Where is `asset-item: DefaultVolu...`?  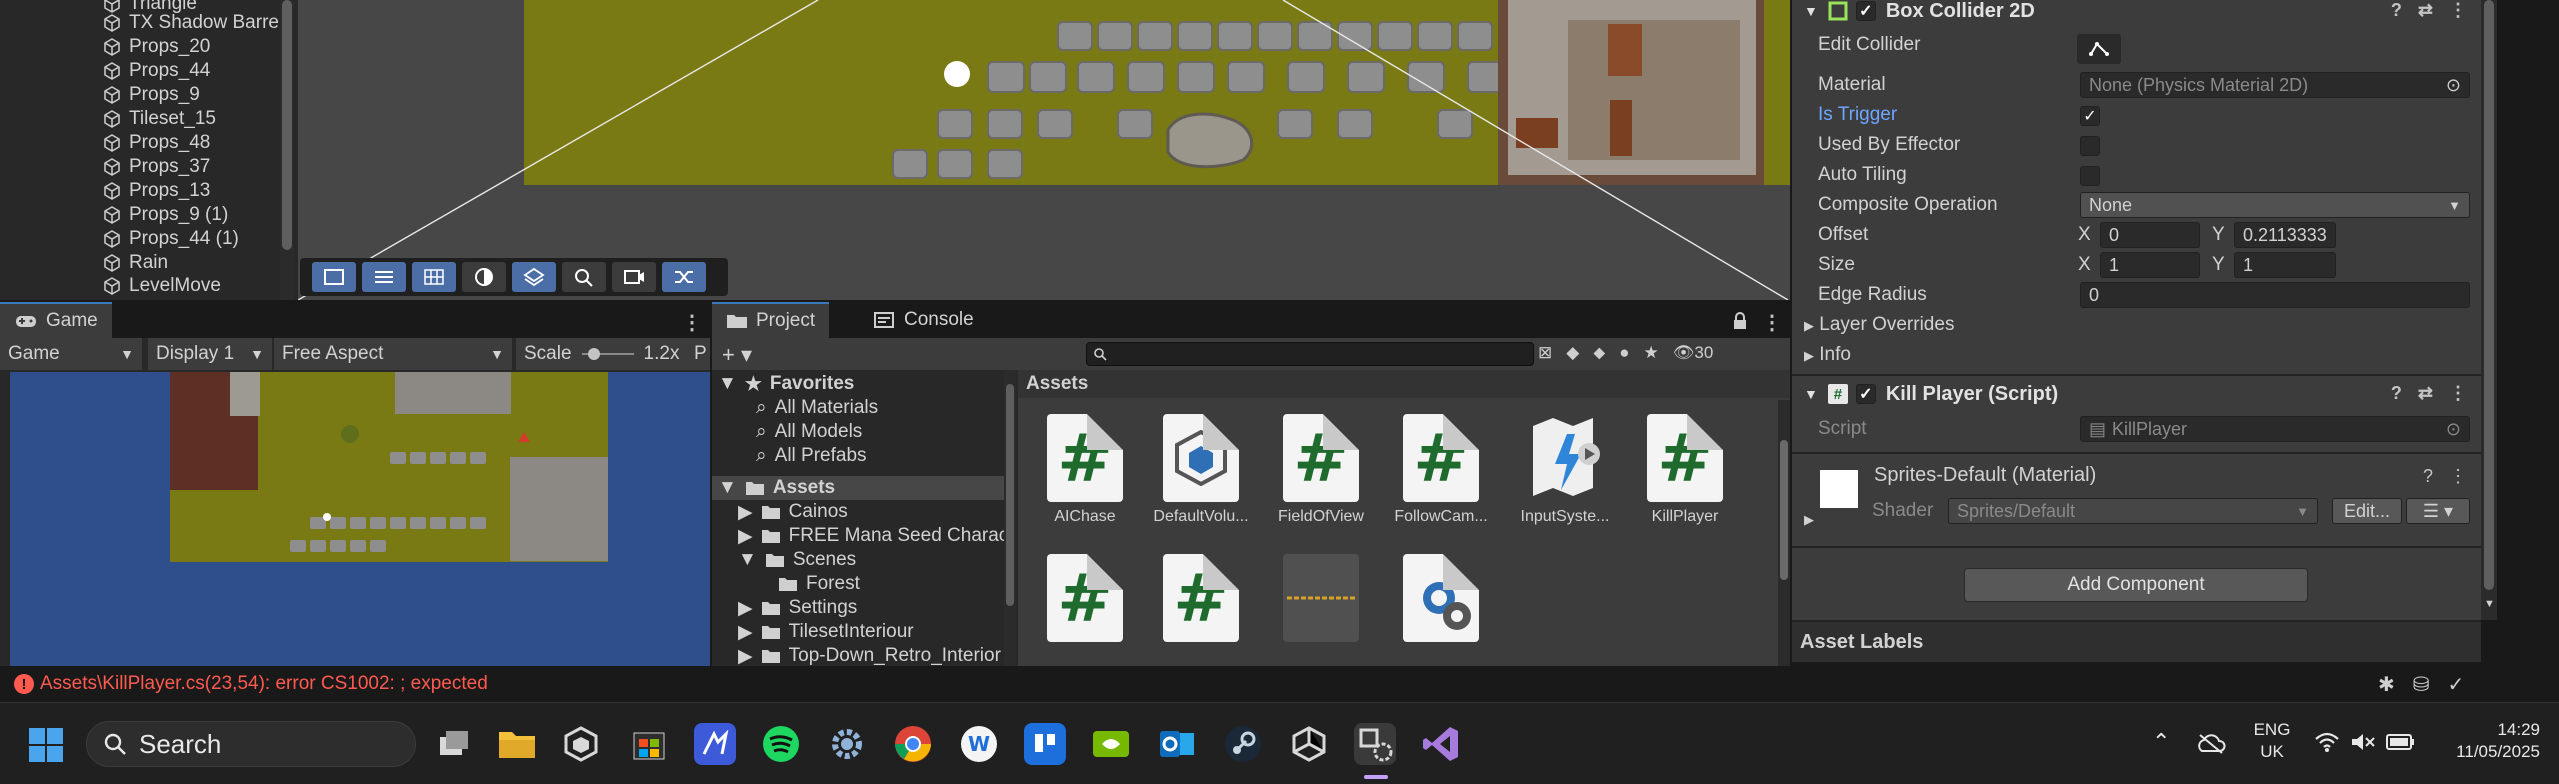
asset-item: DefaultVolu... is located at coordinates (1201, 470).